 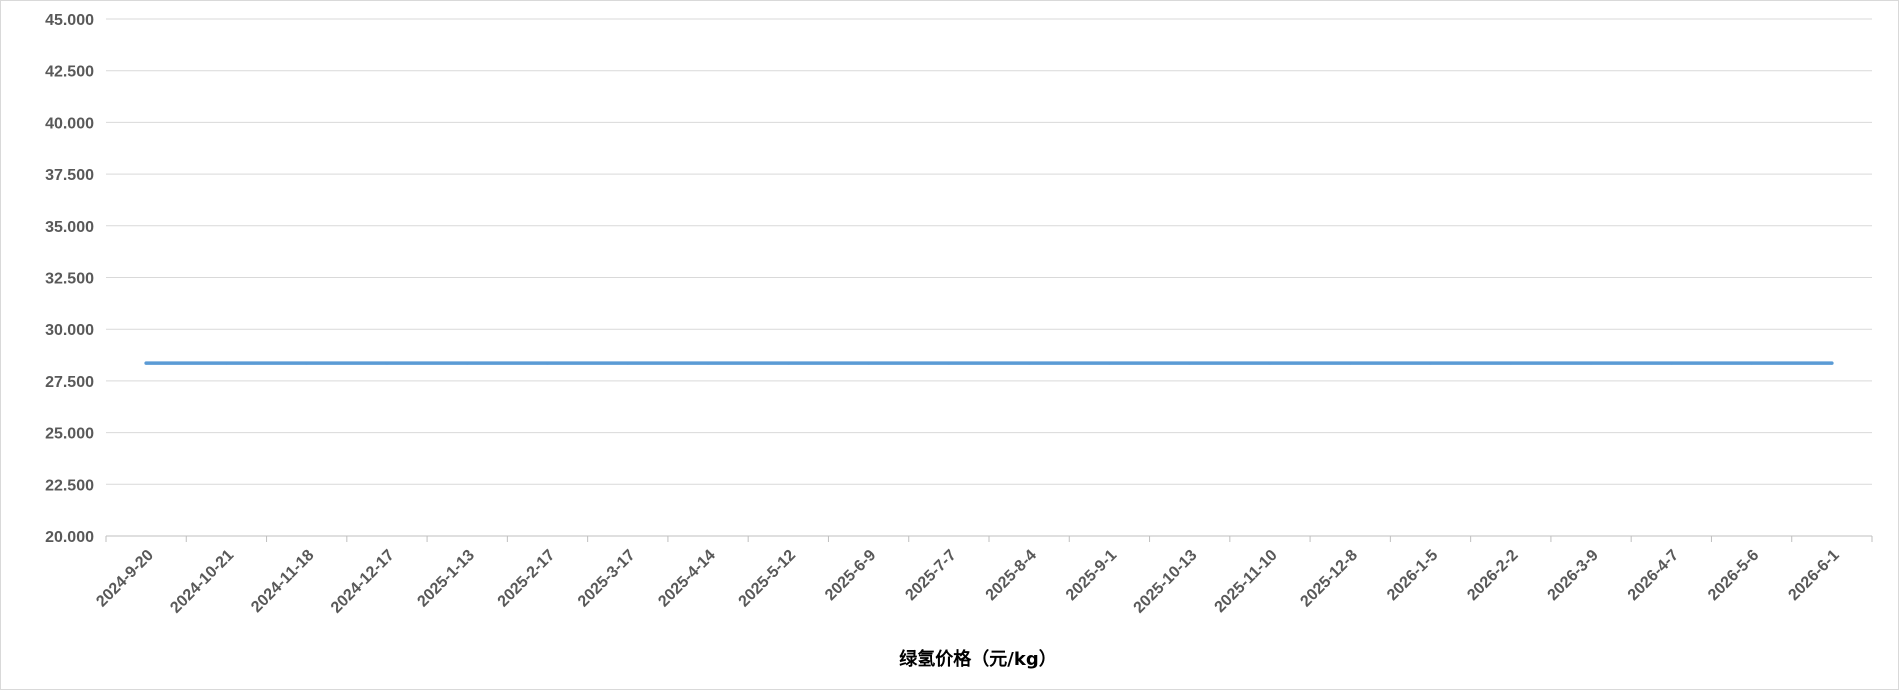 I want to click on x-tick-label: 2025-1-13, so click(x=446, y=579).